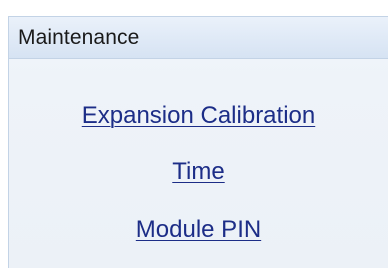 The width and height of the screenshot is (390, 268). Describe the element at coordinates (198, 172) in the screenshot. I see `time-link: Time` at that location.